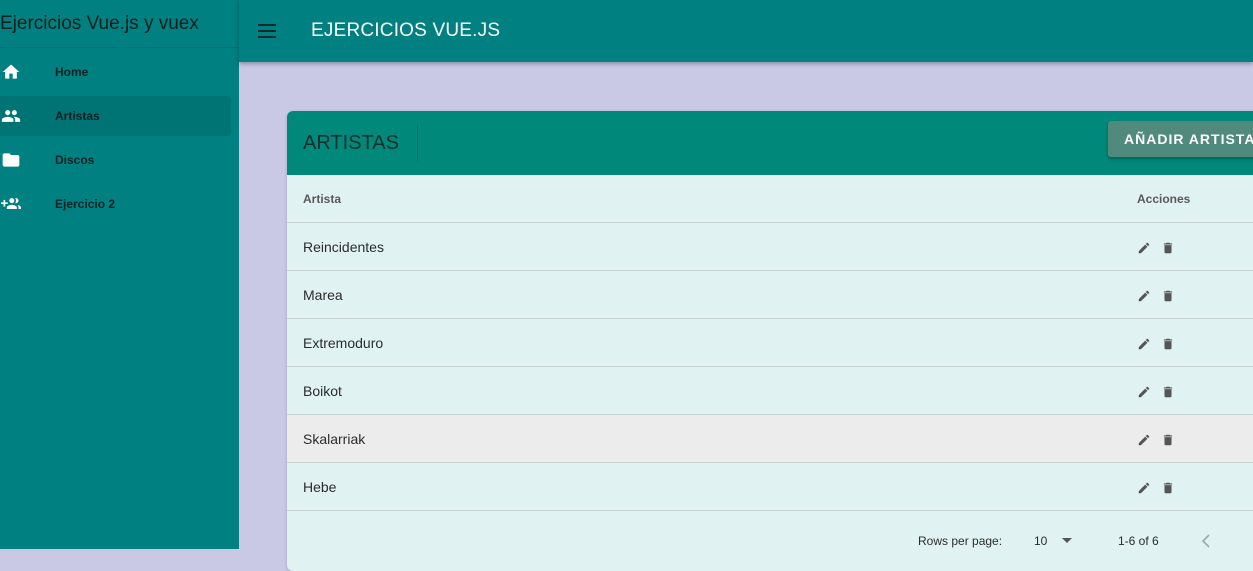 This screenshot has height=571, width=1253. Describe the element at coordinates (770, 143) in the screenshot. I see `card-toolbar: ARTISTAS AÑADIR ARTISTA` at that location.